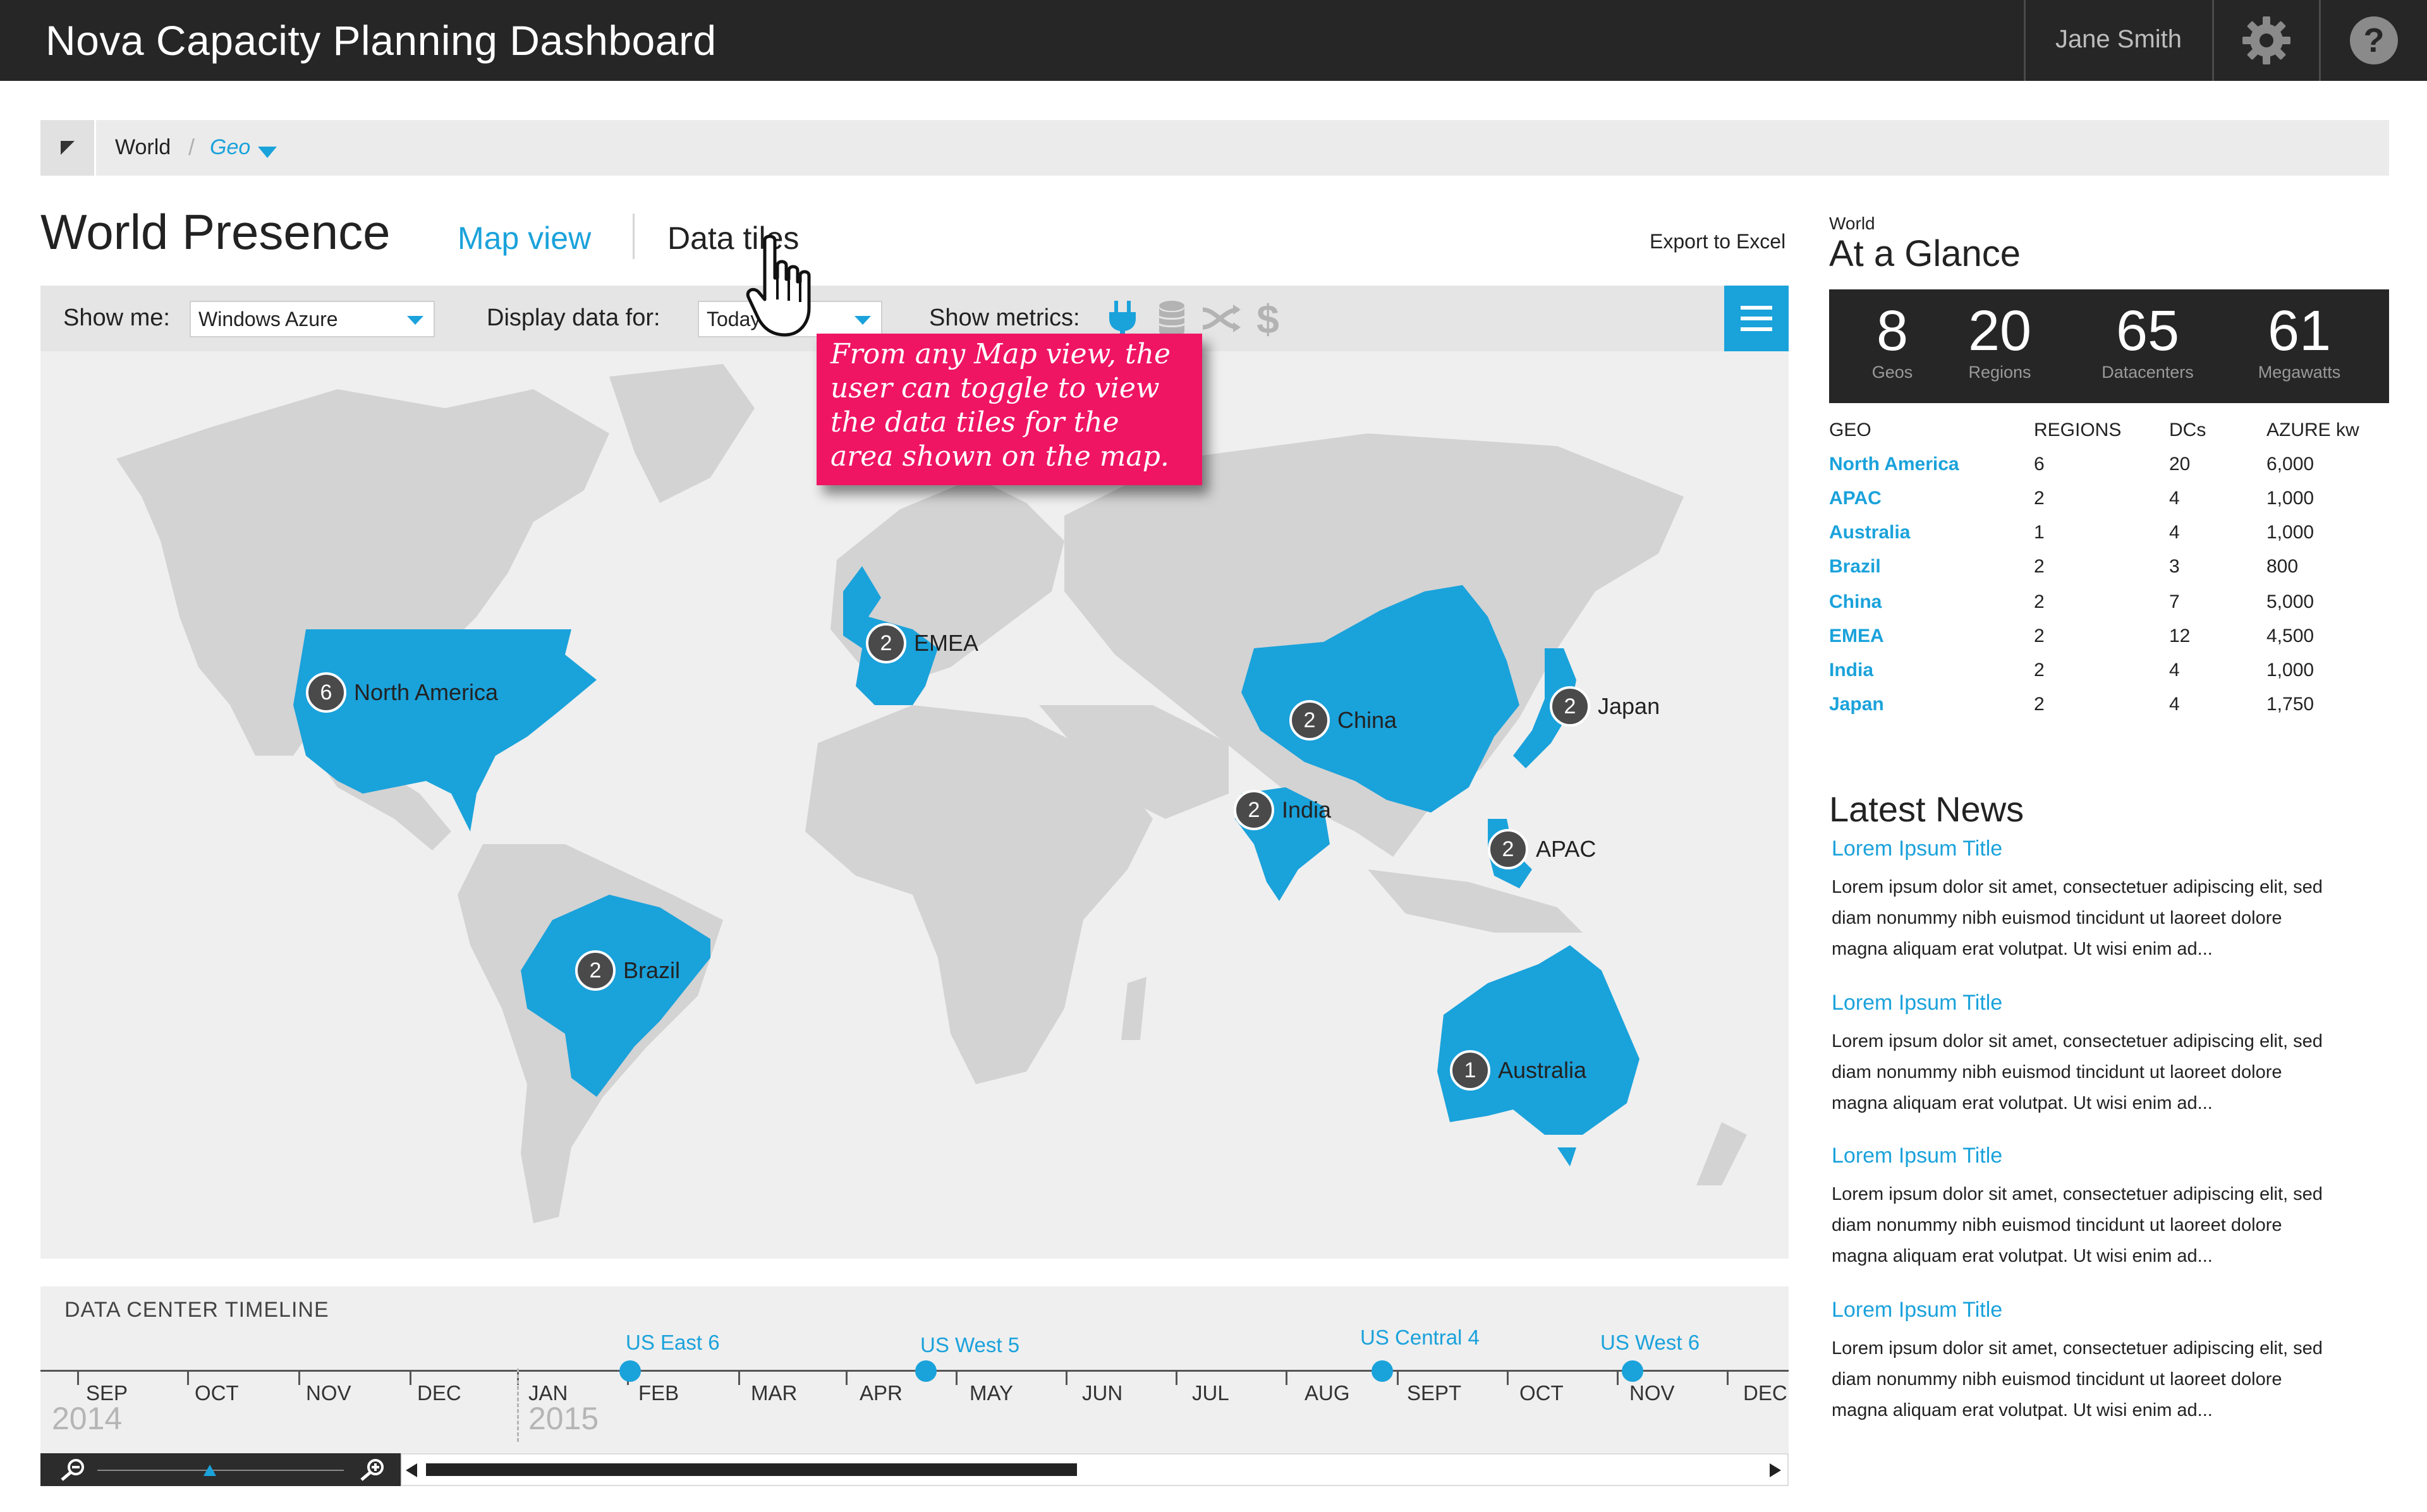  I want to click on geo-kw: 1,000, so click(2290, 670).